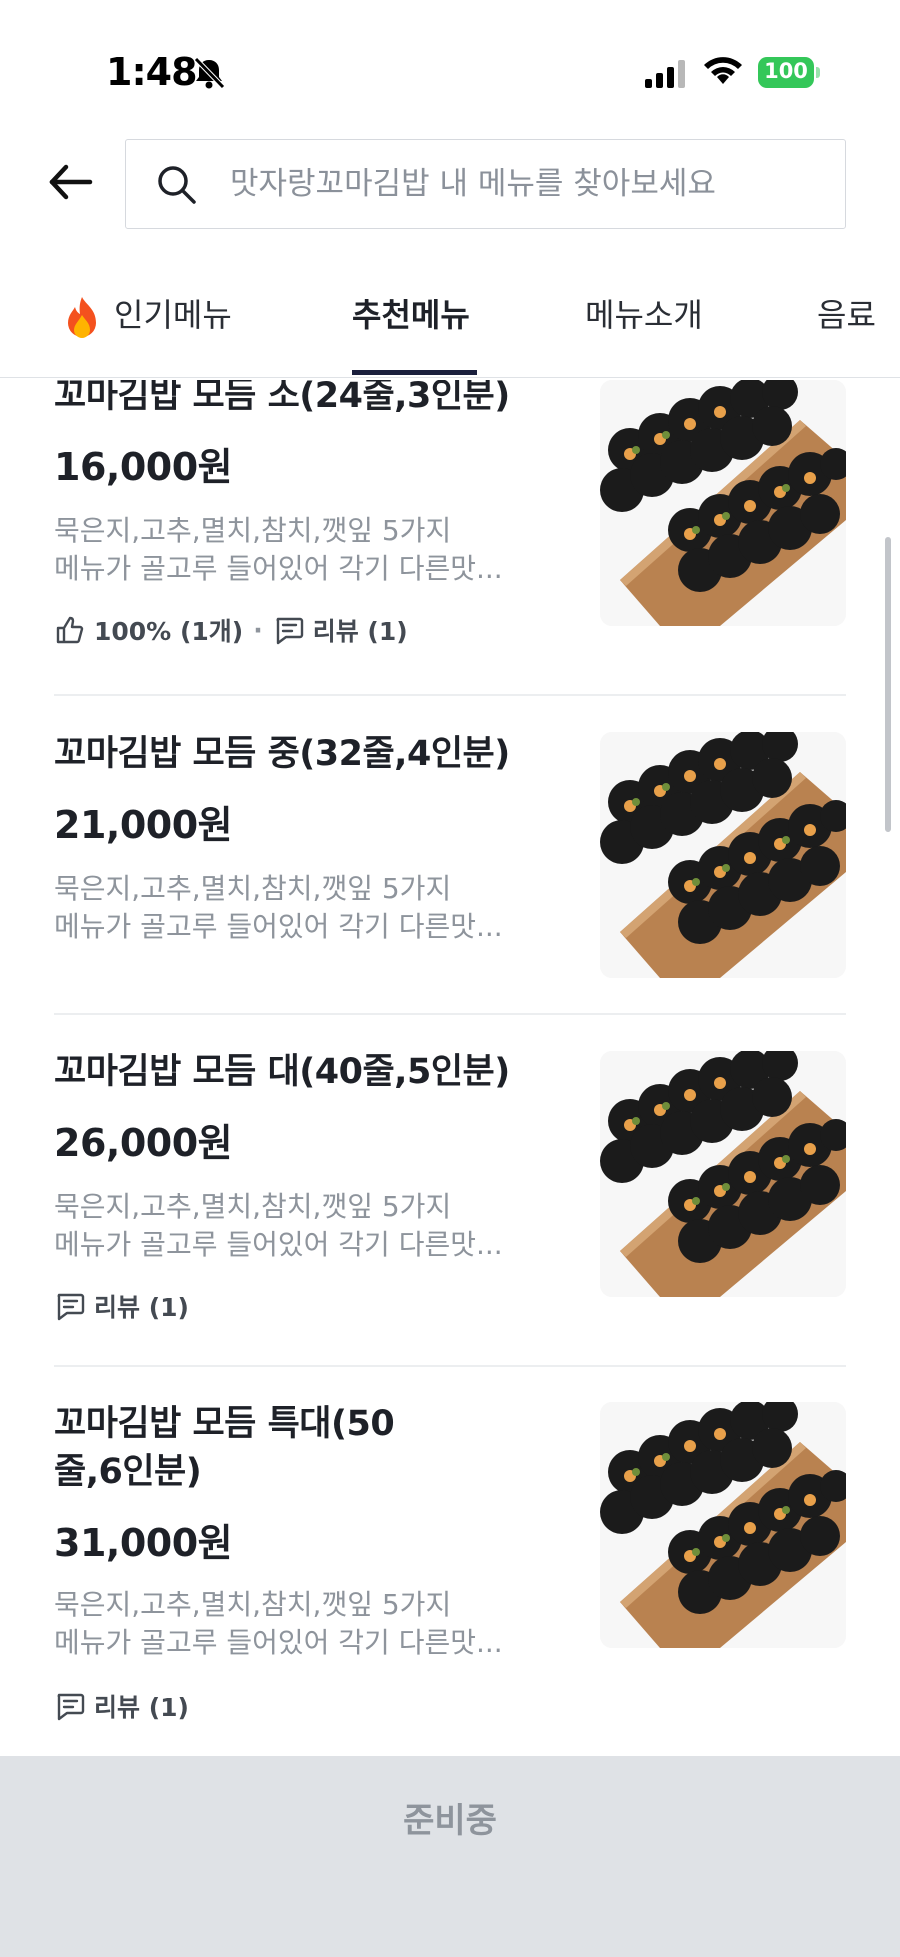 The height and width of the screenshot is (1957, 900). What do you see at coordinates (209, 73) in the screenshot?
I see `bell-off-icon` at bounding box center [209, 73].